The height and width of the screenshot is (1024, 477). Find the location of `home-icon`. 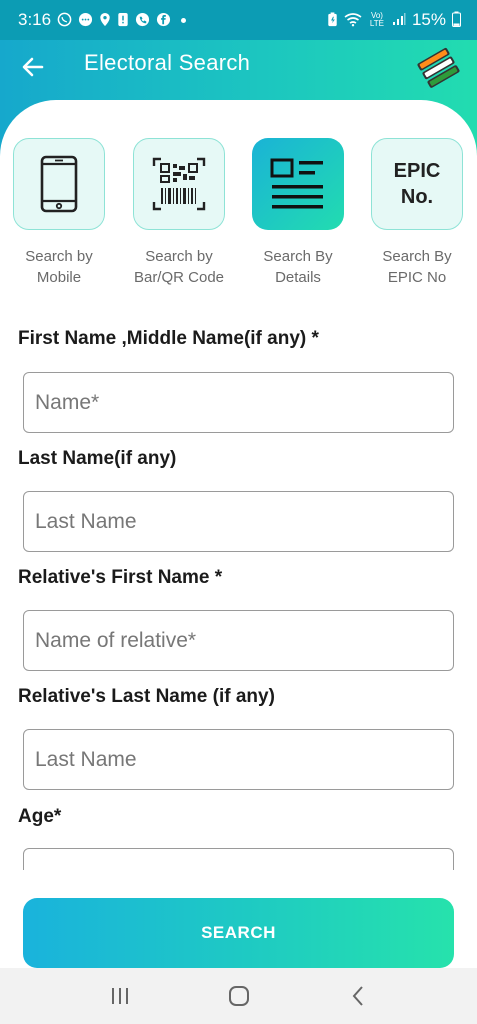

home-icon is located at coordinates (238, 996).